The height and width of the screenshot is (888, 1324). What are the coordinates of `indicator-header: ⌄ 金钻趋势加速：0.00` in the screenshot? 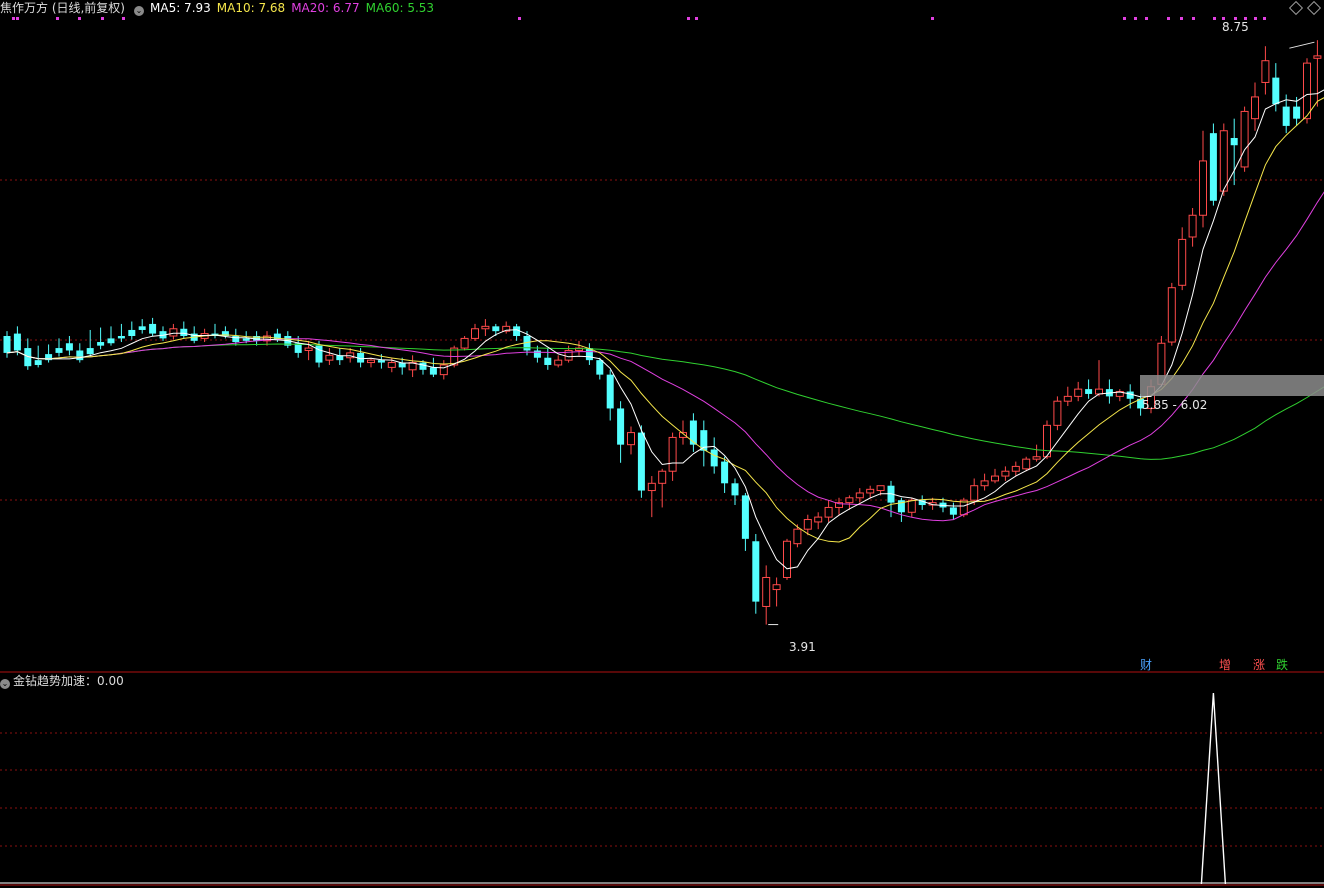 It's located at (62, 681).